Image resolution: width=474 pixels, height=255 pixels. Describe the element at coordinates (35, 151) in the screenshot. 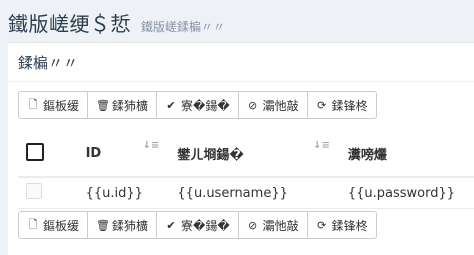

I see `select-all-checkbox` at that location.